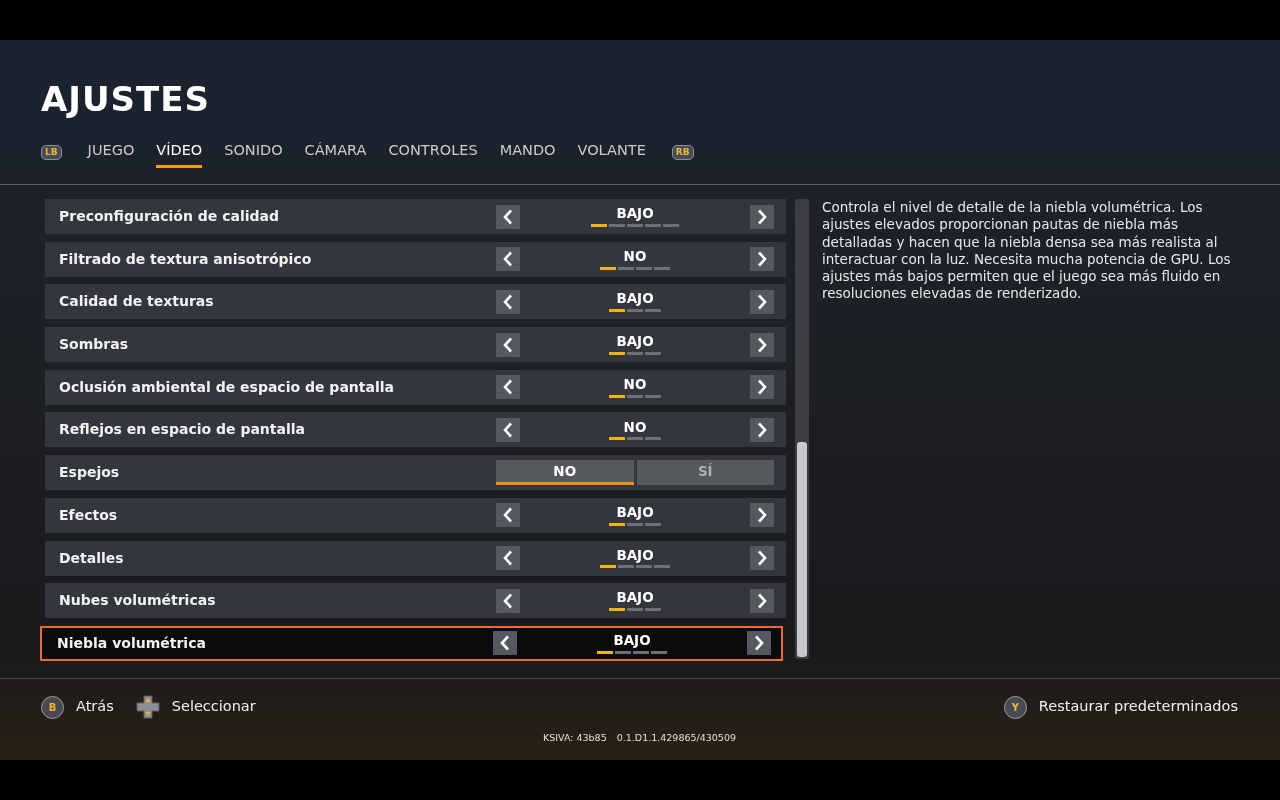  What do you see at coordinates (213, 707) in the screenshot?
I see `hint-label: Seleccionar` at bounding box center [213, 707].